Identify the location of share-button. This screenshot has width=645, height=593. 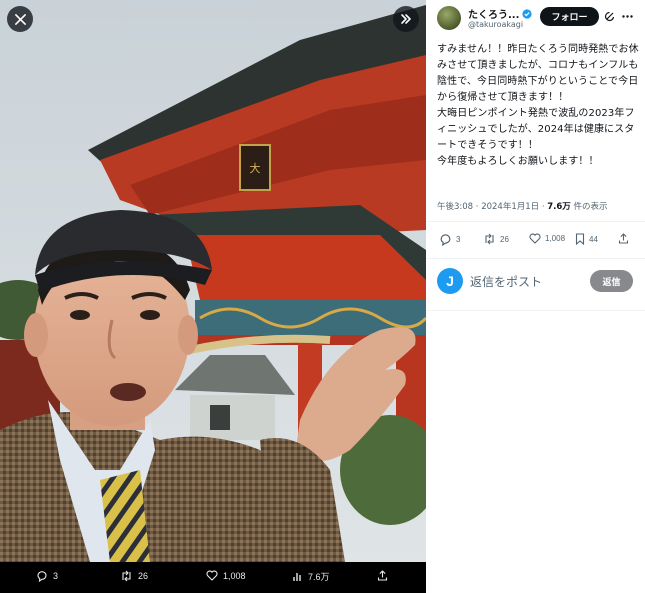
(623, 238).